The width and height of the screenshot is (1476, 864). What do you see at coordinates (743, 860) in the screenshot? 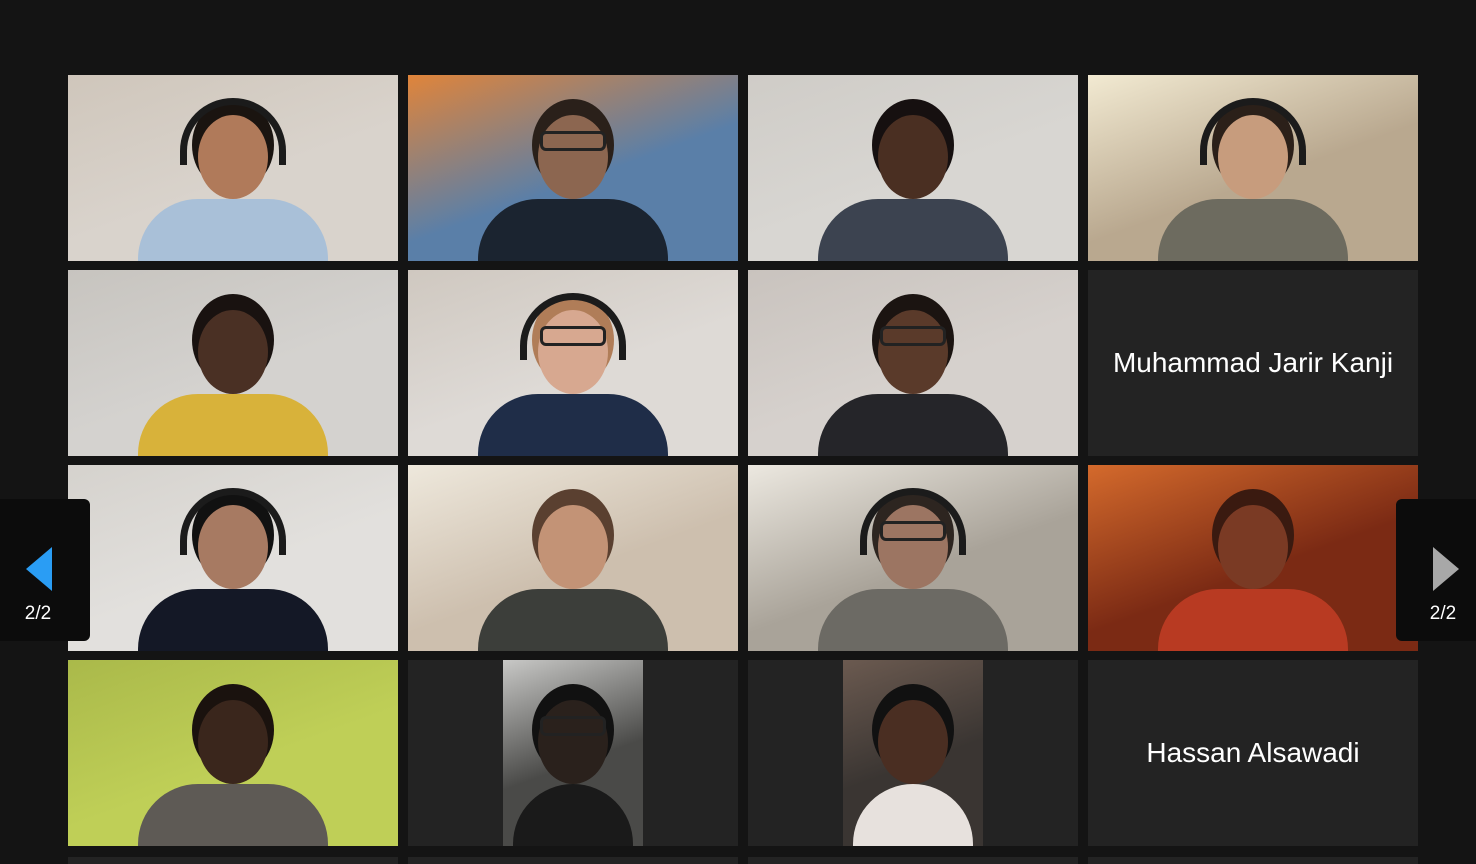
I see `next-row-peek` at bounding box center [743, 860].